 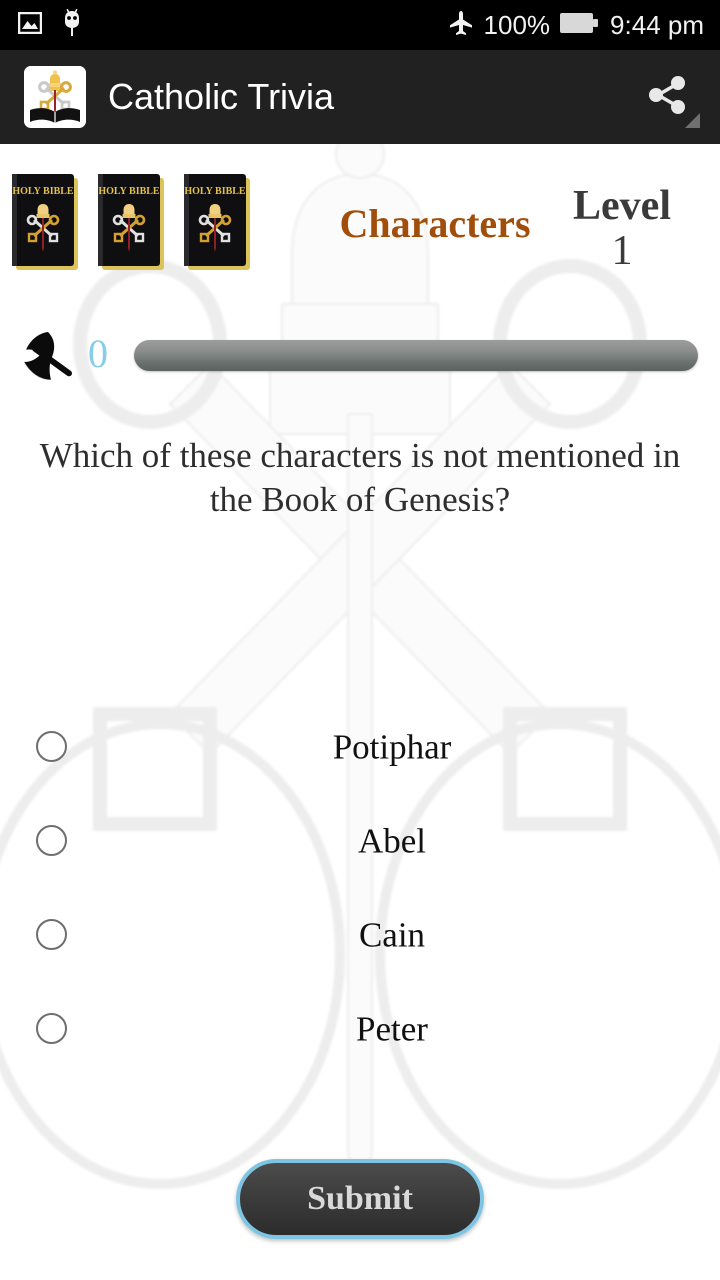 I want to click on answer-option-label: Potiphar, so click(x=392, y=747).